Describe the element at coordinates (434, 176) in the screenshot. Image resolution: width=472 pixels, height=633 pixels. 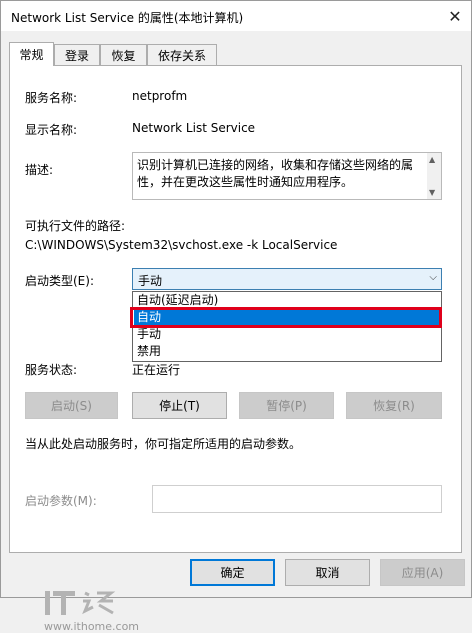
I see `description-scrollbar: ▲ ▼` at that location.